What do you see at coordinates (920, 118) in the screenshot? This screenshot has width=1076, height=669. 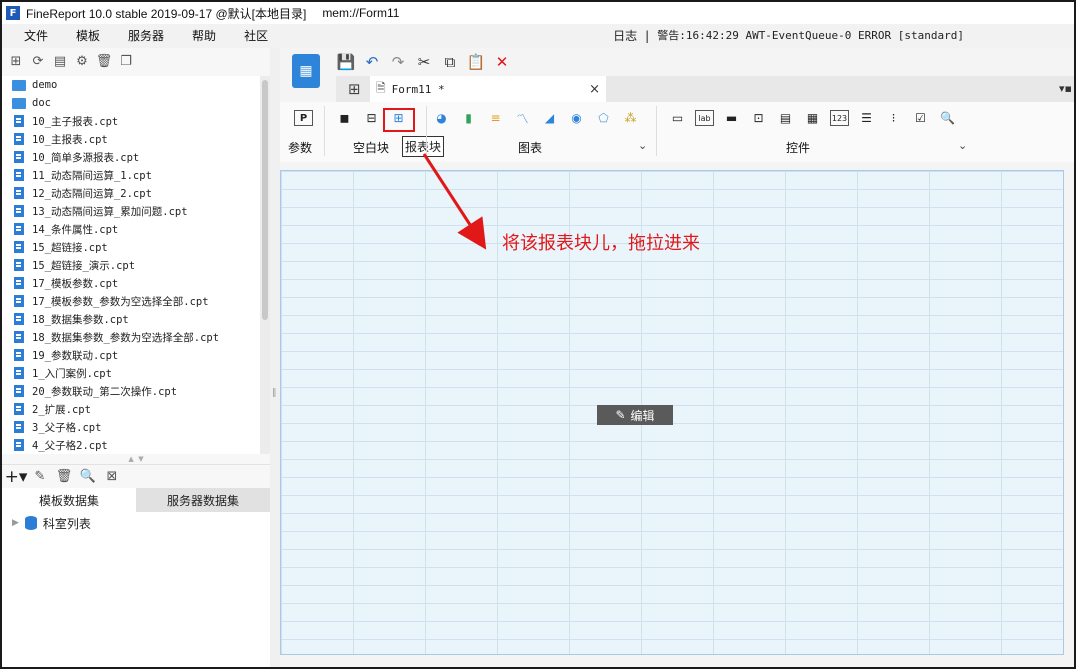 I see `checkbox-group-icon: ☑` at bounding box center [920, 118].